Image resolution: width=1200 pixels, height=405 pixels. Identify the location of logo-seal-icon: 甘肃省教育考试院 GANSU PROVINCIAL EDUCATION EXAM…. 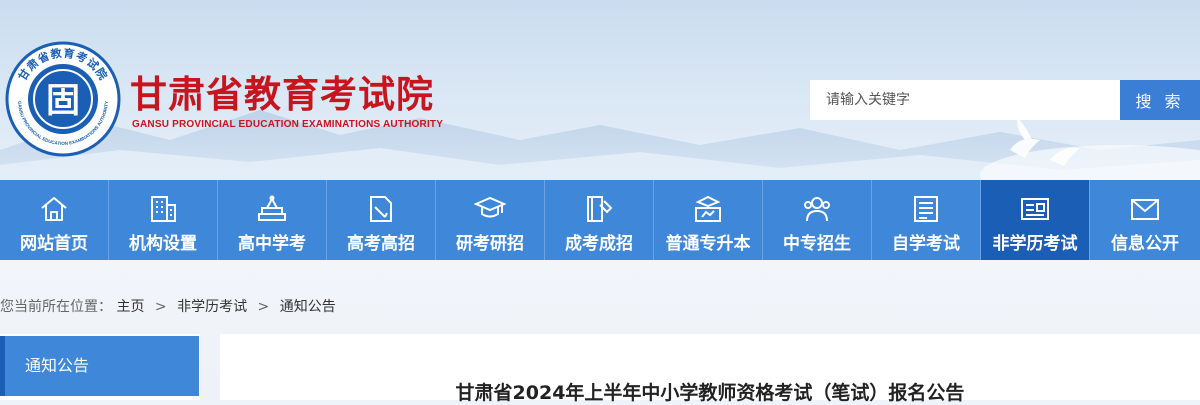
(63, 99).